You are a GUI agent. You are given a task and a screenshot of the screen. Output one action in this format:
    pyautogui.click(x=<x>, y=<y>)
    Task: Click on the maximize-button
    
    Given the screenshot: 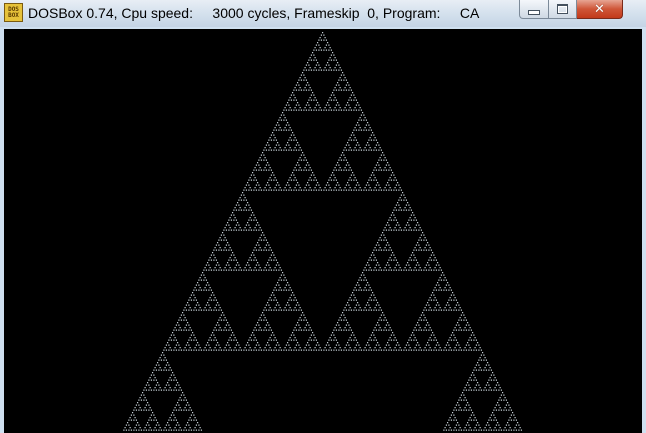 What is the action you would take?
    pyautogui.click(x=563, y=9)
    